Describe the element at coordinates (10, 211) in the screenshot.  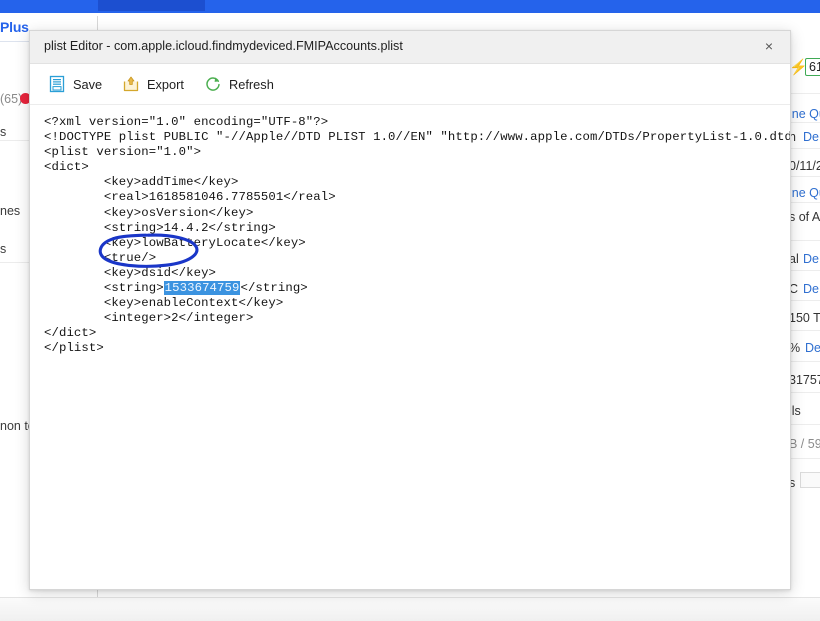
I see `background-left-fragment: nes` at that location.